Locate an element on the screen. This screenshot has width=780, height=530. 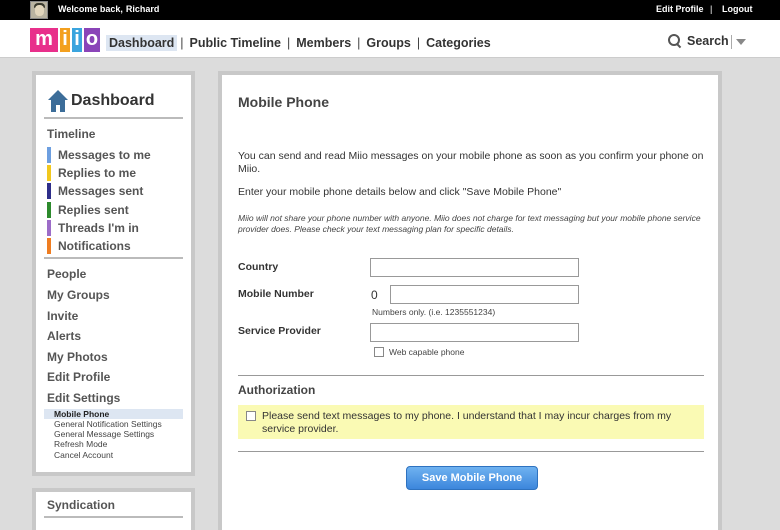
syndication-panel: Syndication is located at coordinates (113, 509).